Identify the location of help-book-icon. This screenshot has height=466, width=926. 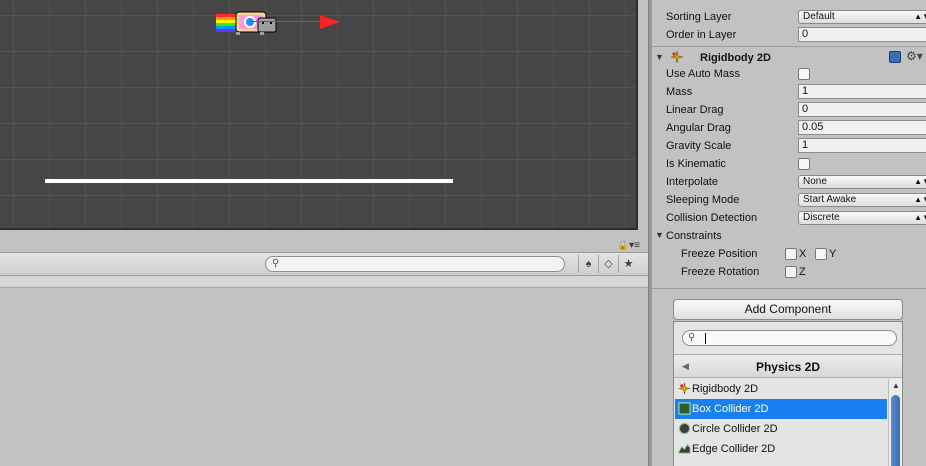
(895, 57).